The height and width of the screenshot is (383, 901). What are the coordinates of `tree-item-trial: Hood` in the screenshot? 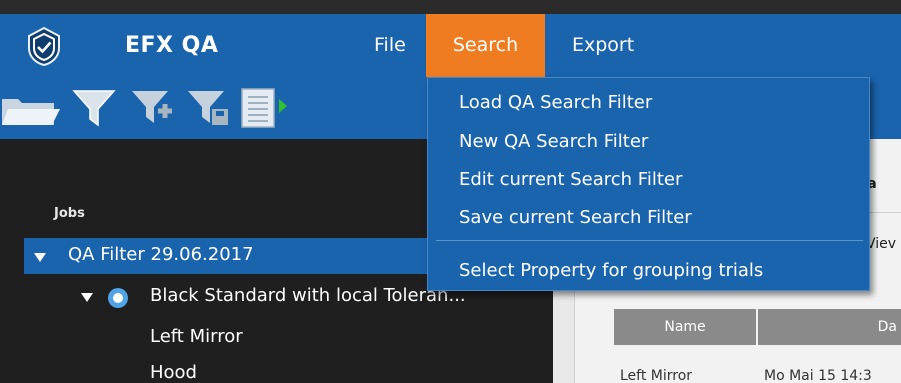 It's located at (173, 372).